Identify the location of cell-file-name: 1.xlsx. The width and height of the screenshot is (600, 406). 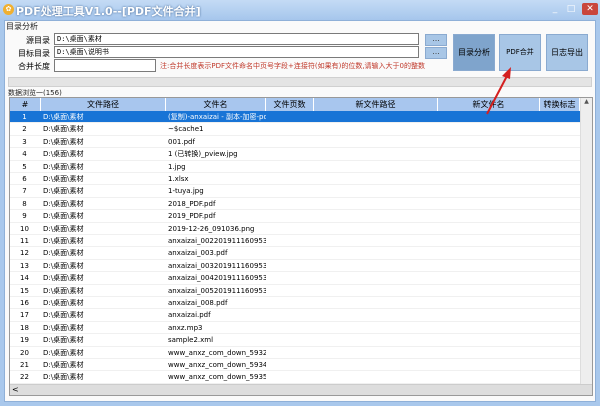
(178, 179).